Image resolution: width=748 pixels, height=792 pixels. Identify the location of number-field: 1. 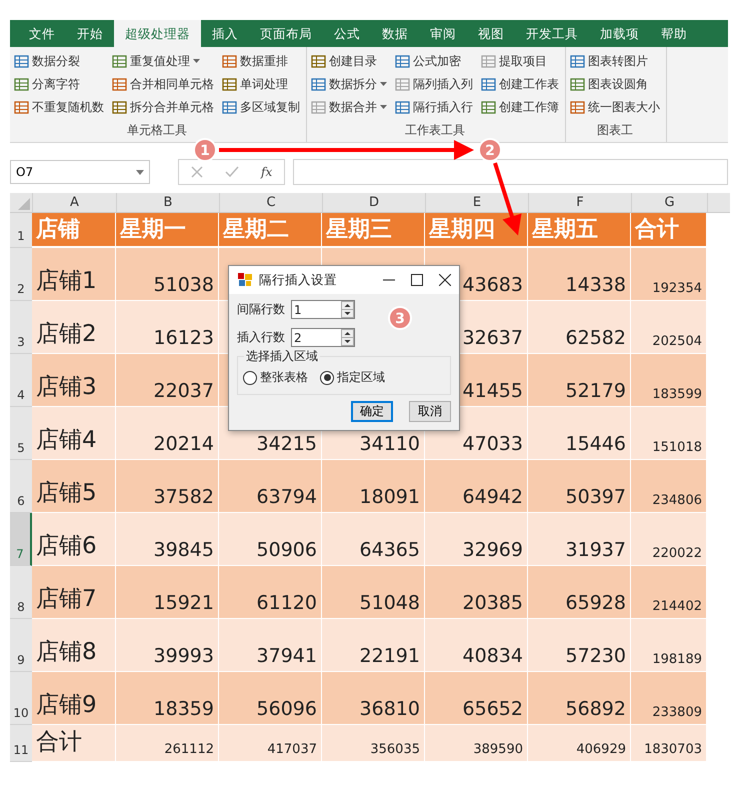
(323, 309).